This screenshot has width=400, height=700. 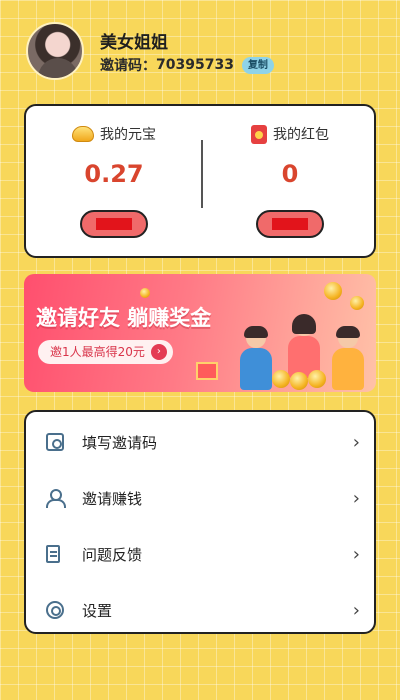 What do you see at coordinates (200, 610) in the screenshot?
I see `menu-item-settings: 设置 ›` at bounding box center [200, 610].